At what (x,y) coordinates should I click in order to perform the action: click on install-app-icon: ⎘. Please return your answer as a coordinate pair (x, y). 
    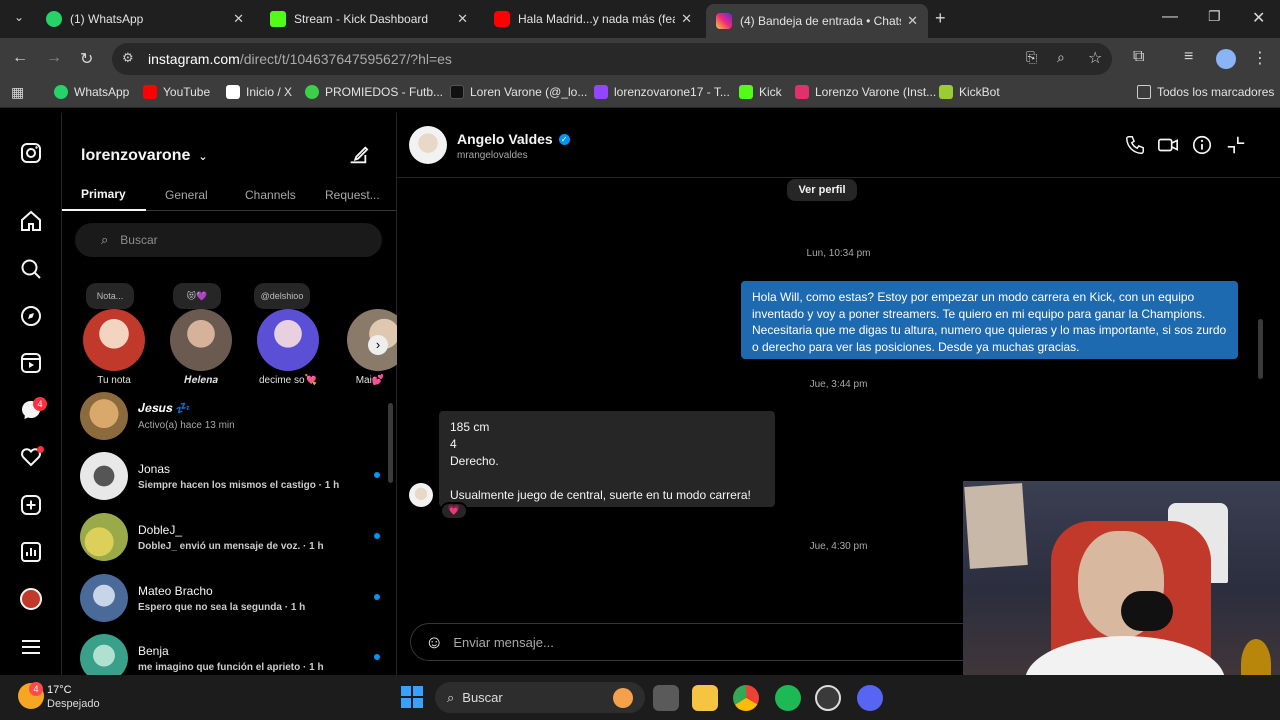
    Looking at the image, I should click on (1031, 57).